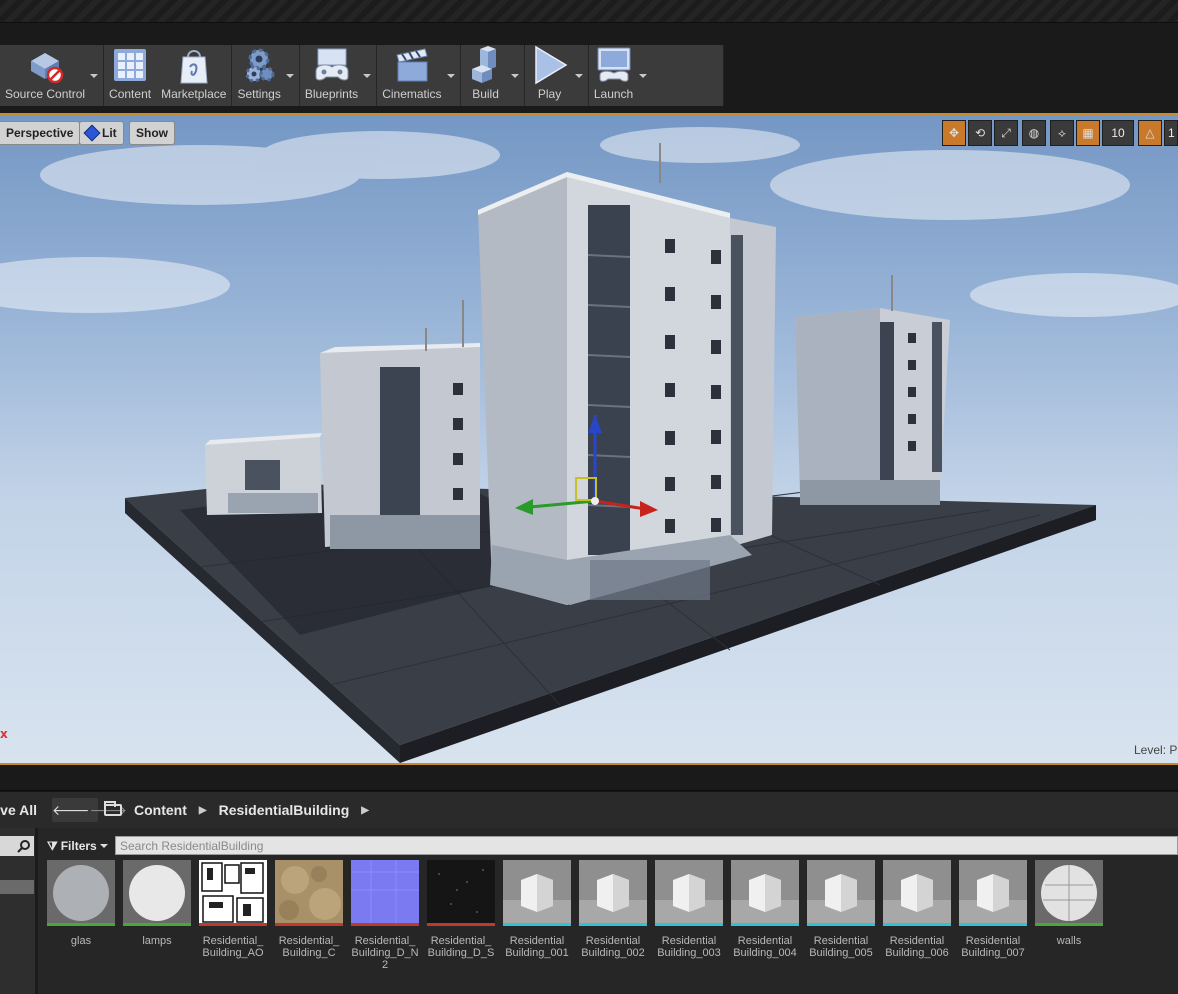 This screenshot has width=1178, height=994. What do you see at coordinates (42, 75) in the screenshot?
I see `source-control-button: Source Control` at bounding box center [42, 75].